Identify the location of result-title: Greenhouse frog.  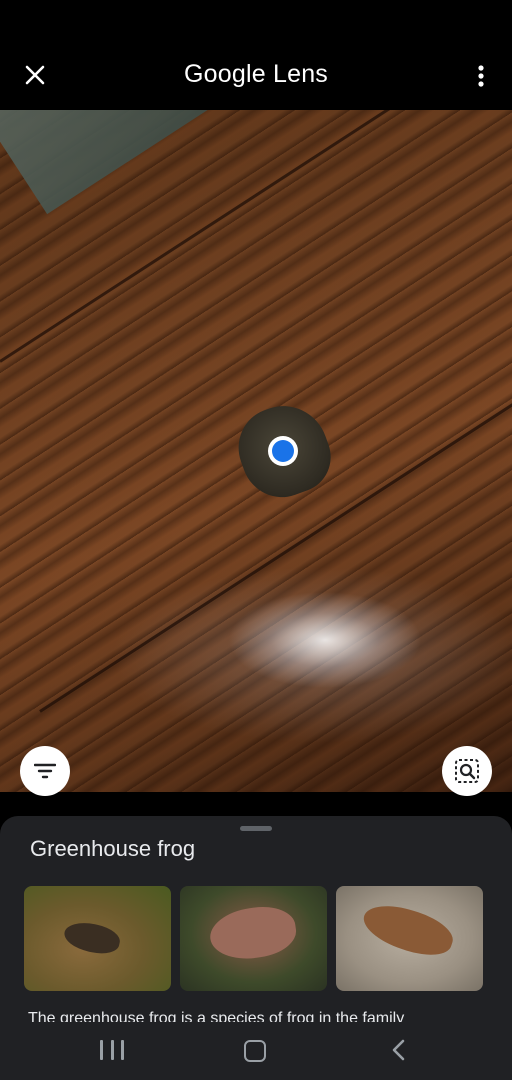
(112, 849).